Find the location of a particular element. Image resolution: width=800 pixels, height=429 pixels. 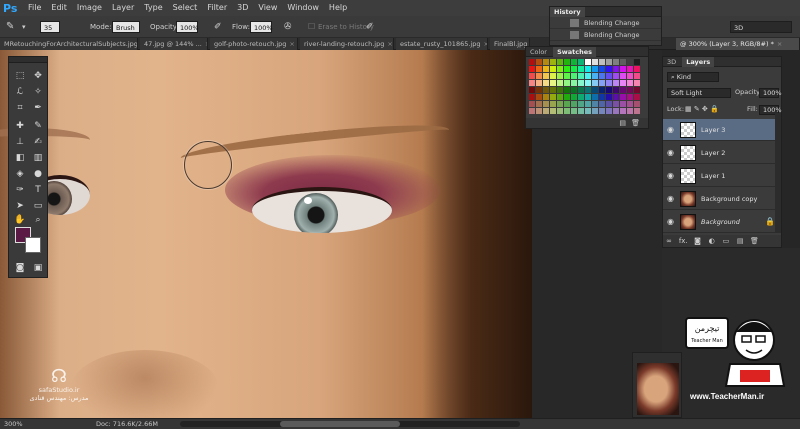

adjustment-layer-icon: ◐ is located at coordinates (712, 241).